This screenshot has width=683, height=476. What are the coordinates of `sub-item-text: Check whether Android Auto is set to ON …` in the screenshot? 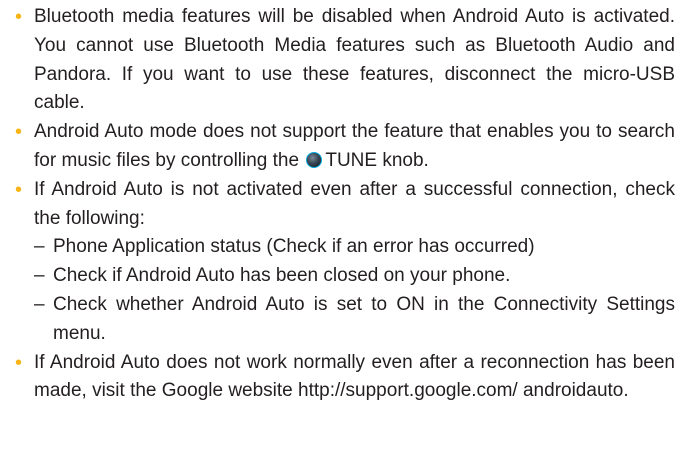 It's located at (364, 318).